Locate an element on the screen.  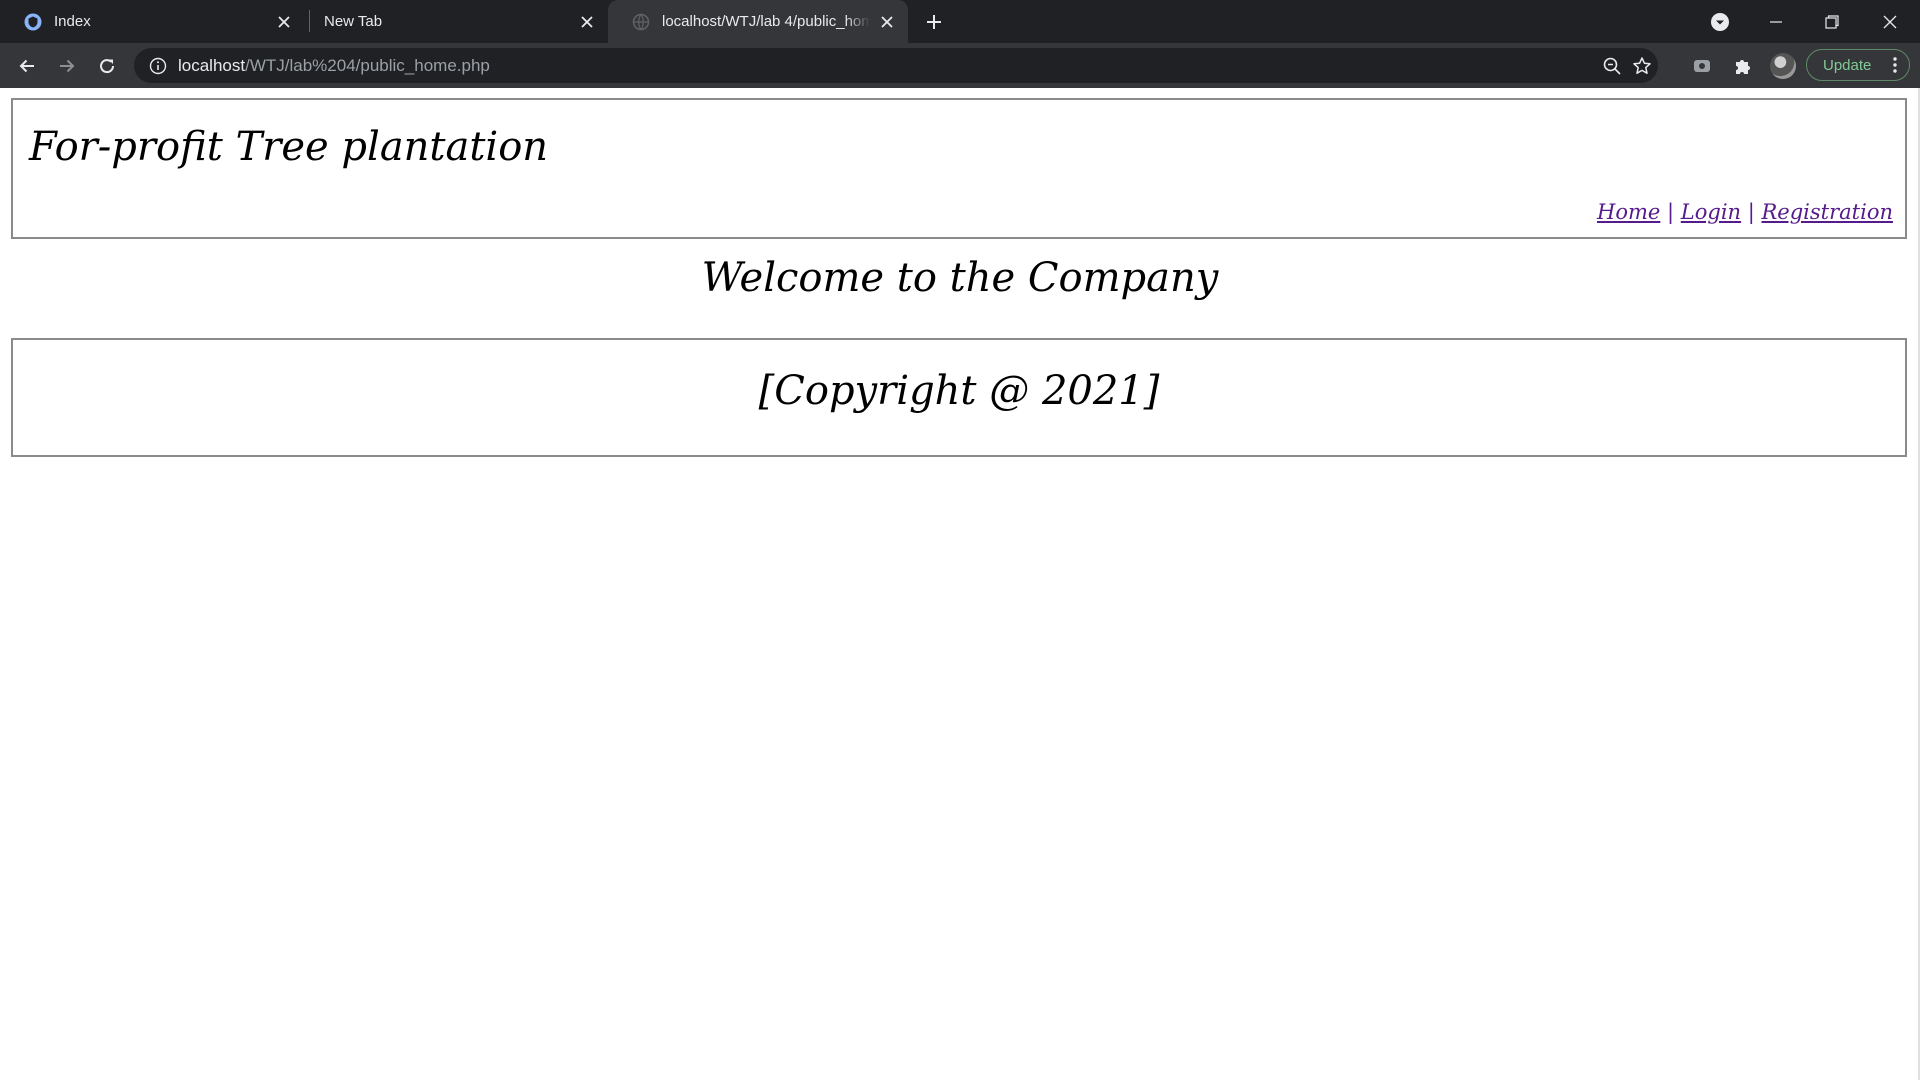
tab-index: Index is located at coordinates (152, 21).